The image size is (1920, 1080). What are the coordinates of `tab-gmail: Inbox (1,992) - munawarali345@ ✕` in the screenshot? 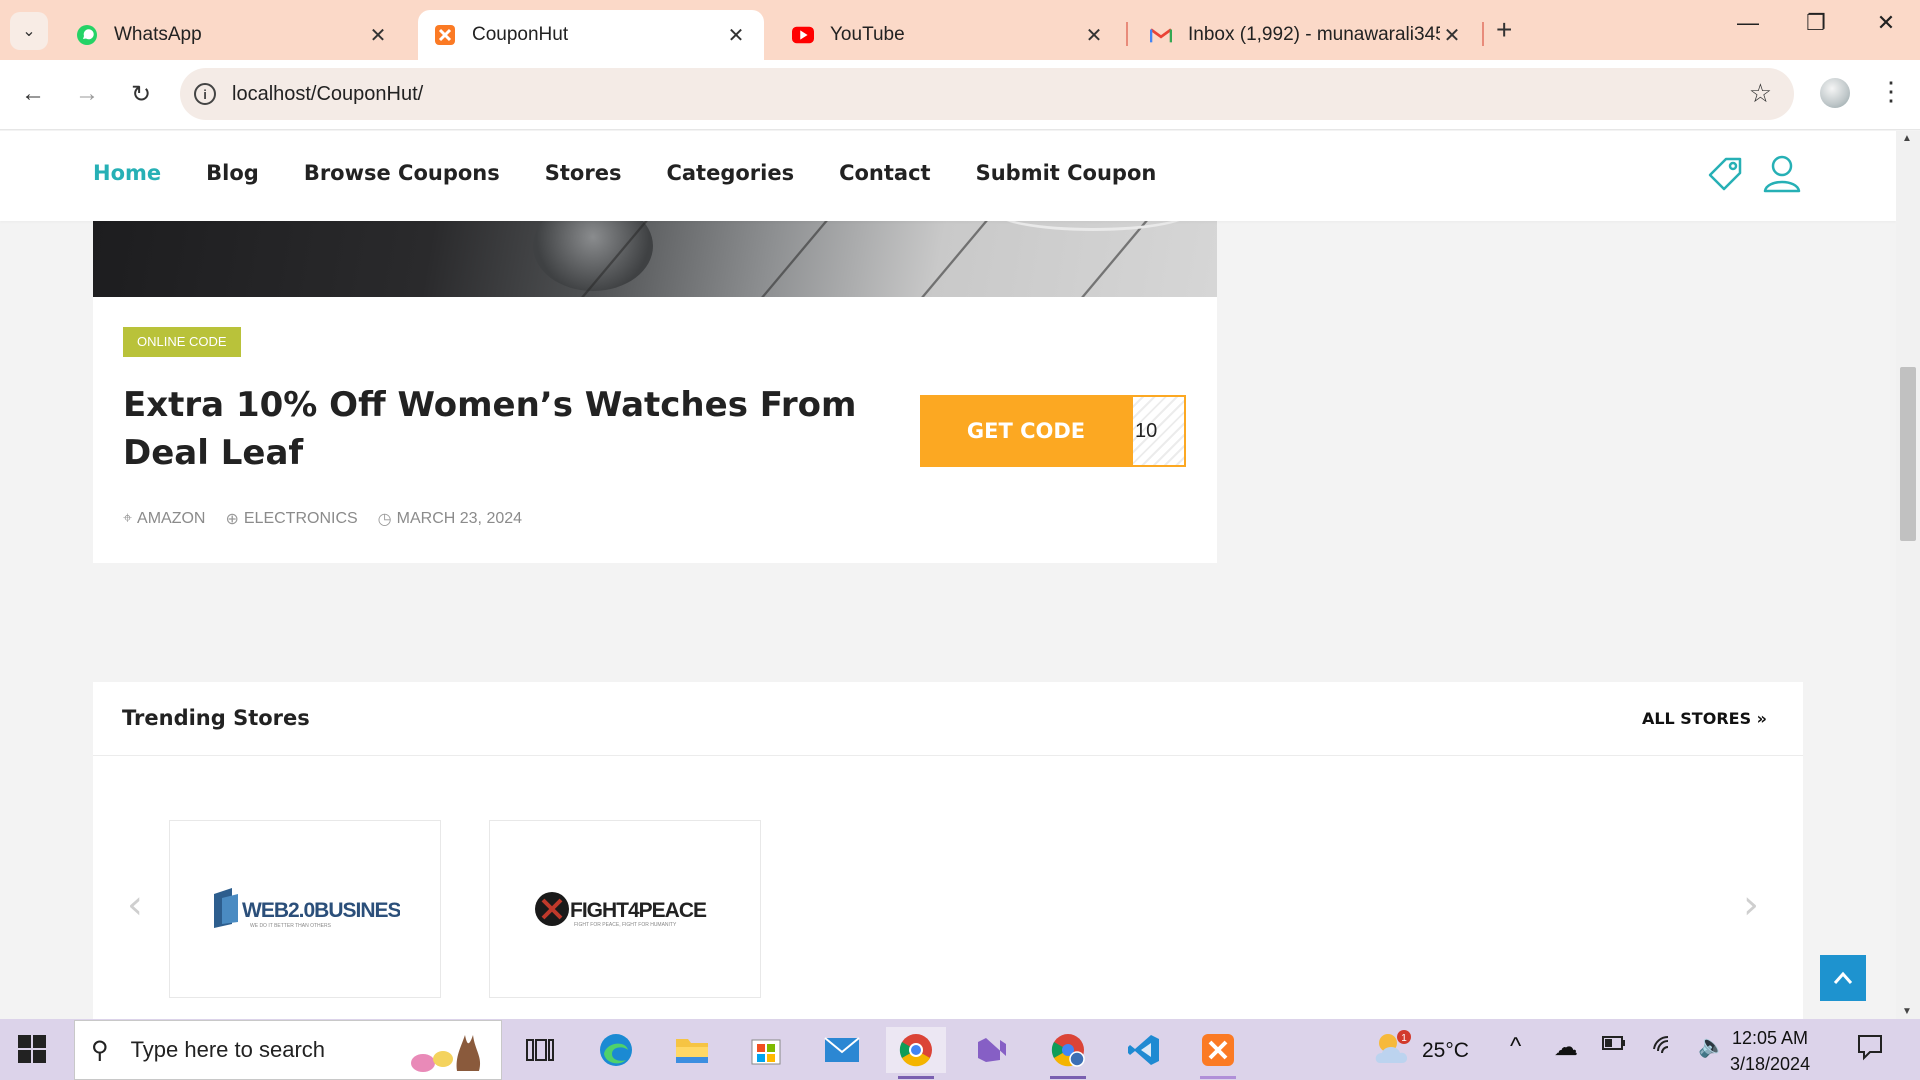 It's located at (1307, 35).